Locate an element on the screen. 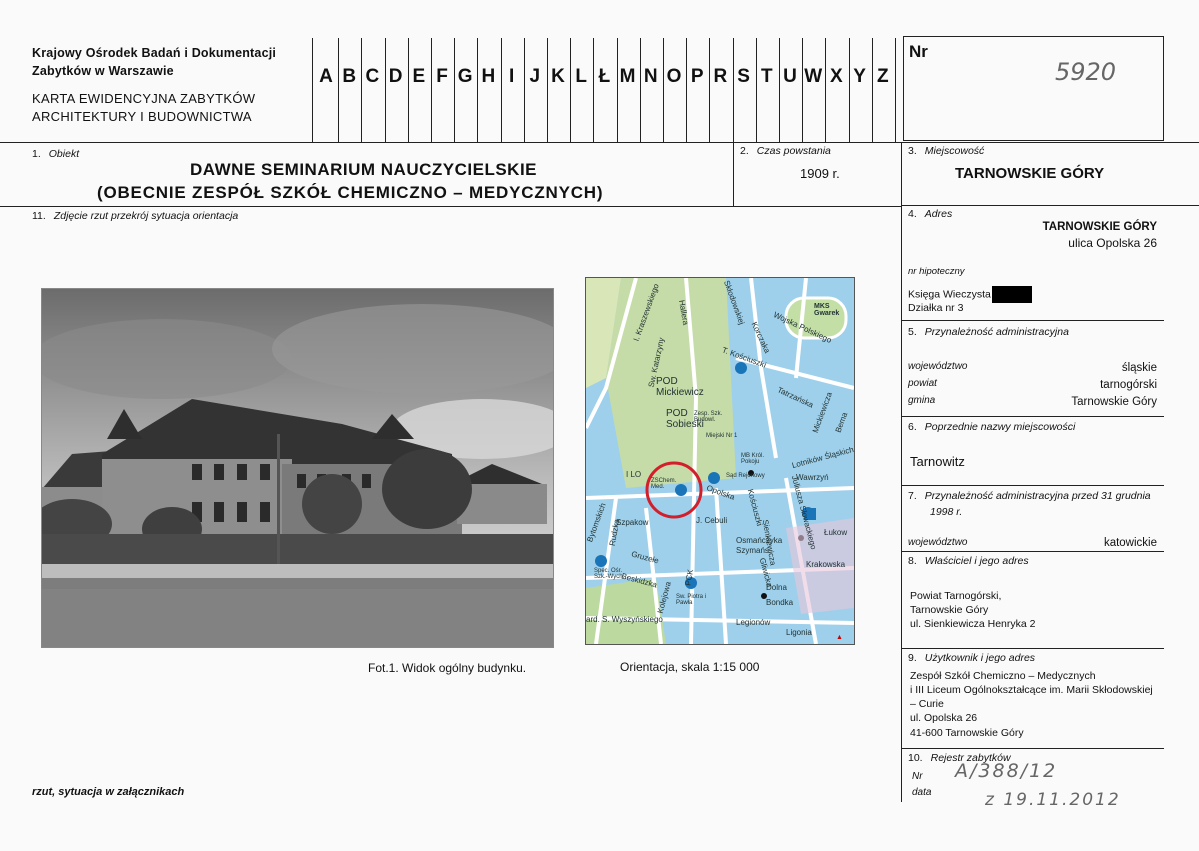 Image resolution: width=1199 pixels, height=851 pixels. right-column-divider is located at coordinates (901, 472).